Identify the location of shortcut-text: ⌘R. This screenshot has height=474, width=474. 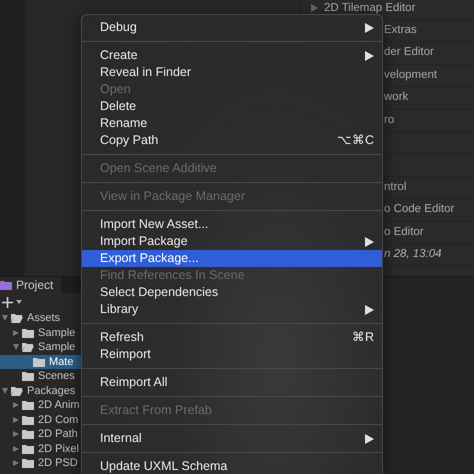
(363, 337).